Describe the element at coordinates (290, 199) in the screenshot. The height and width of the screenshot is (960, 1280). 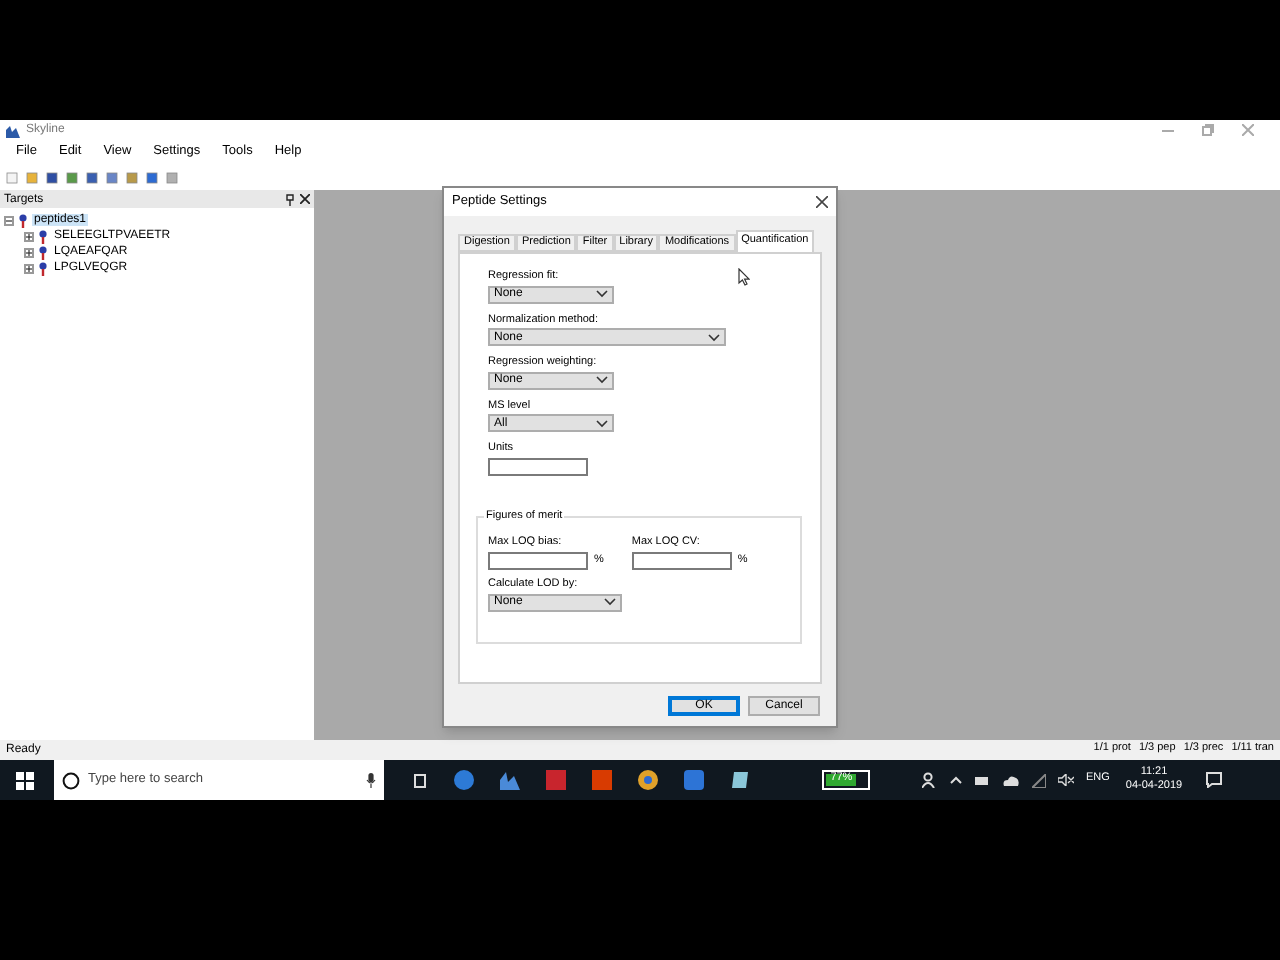
I see `pin-icon` at that location.